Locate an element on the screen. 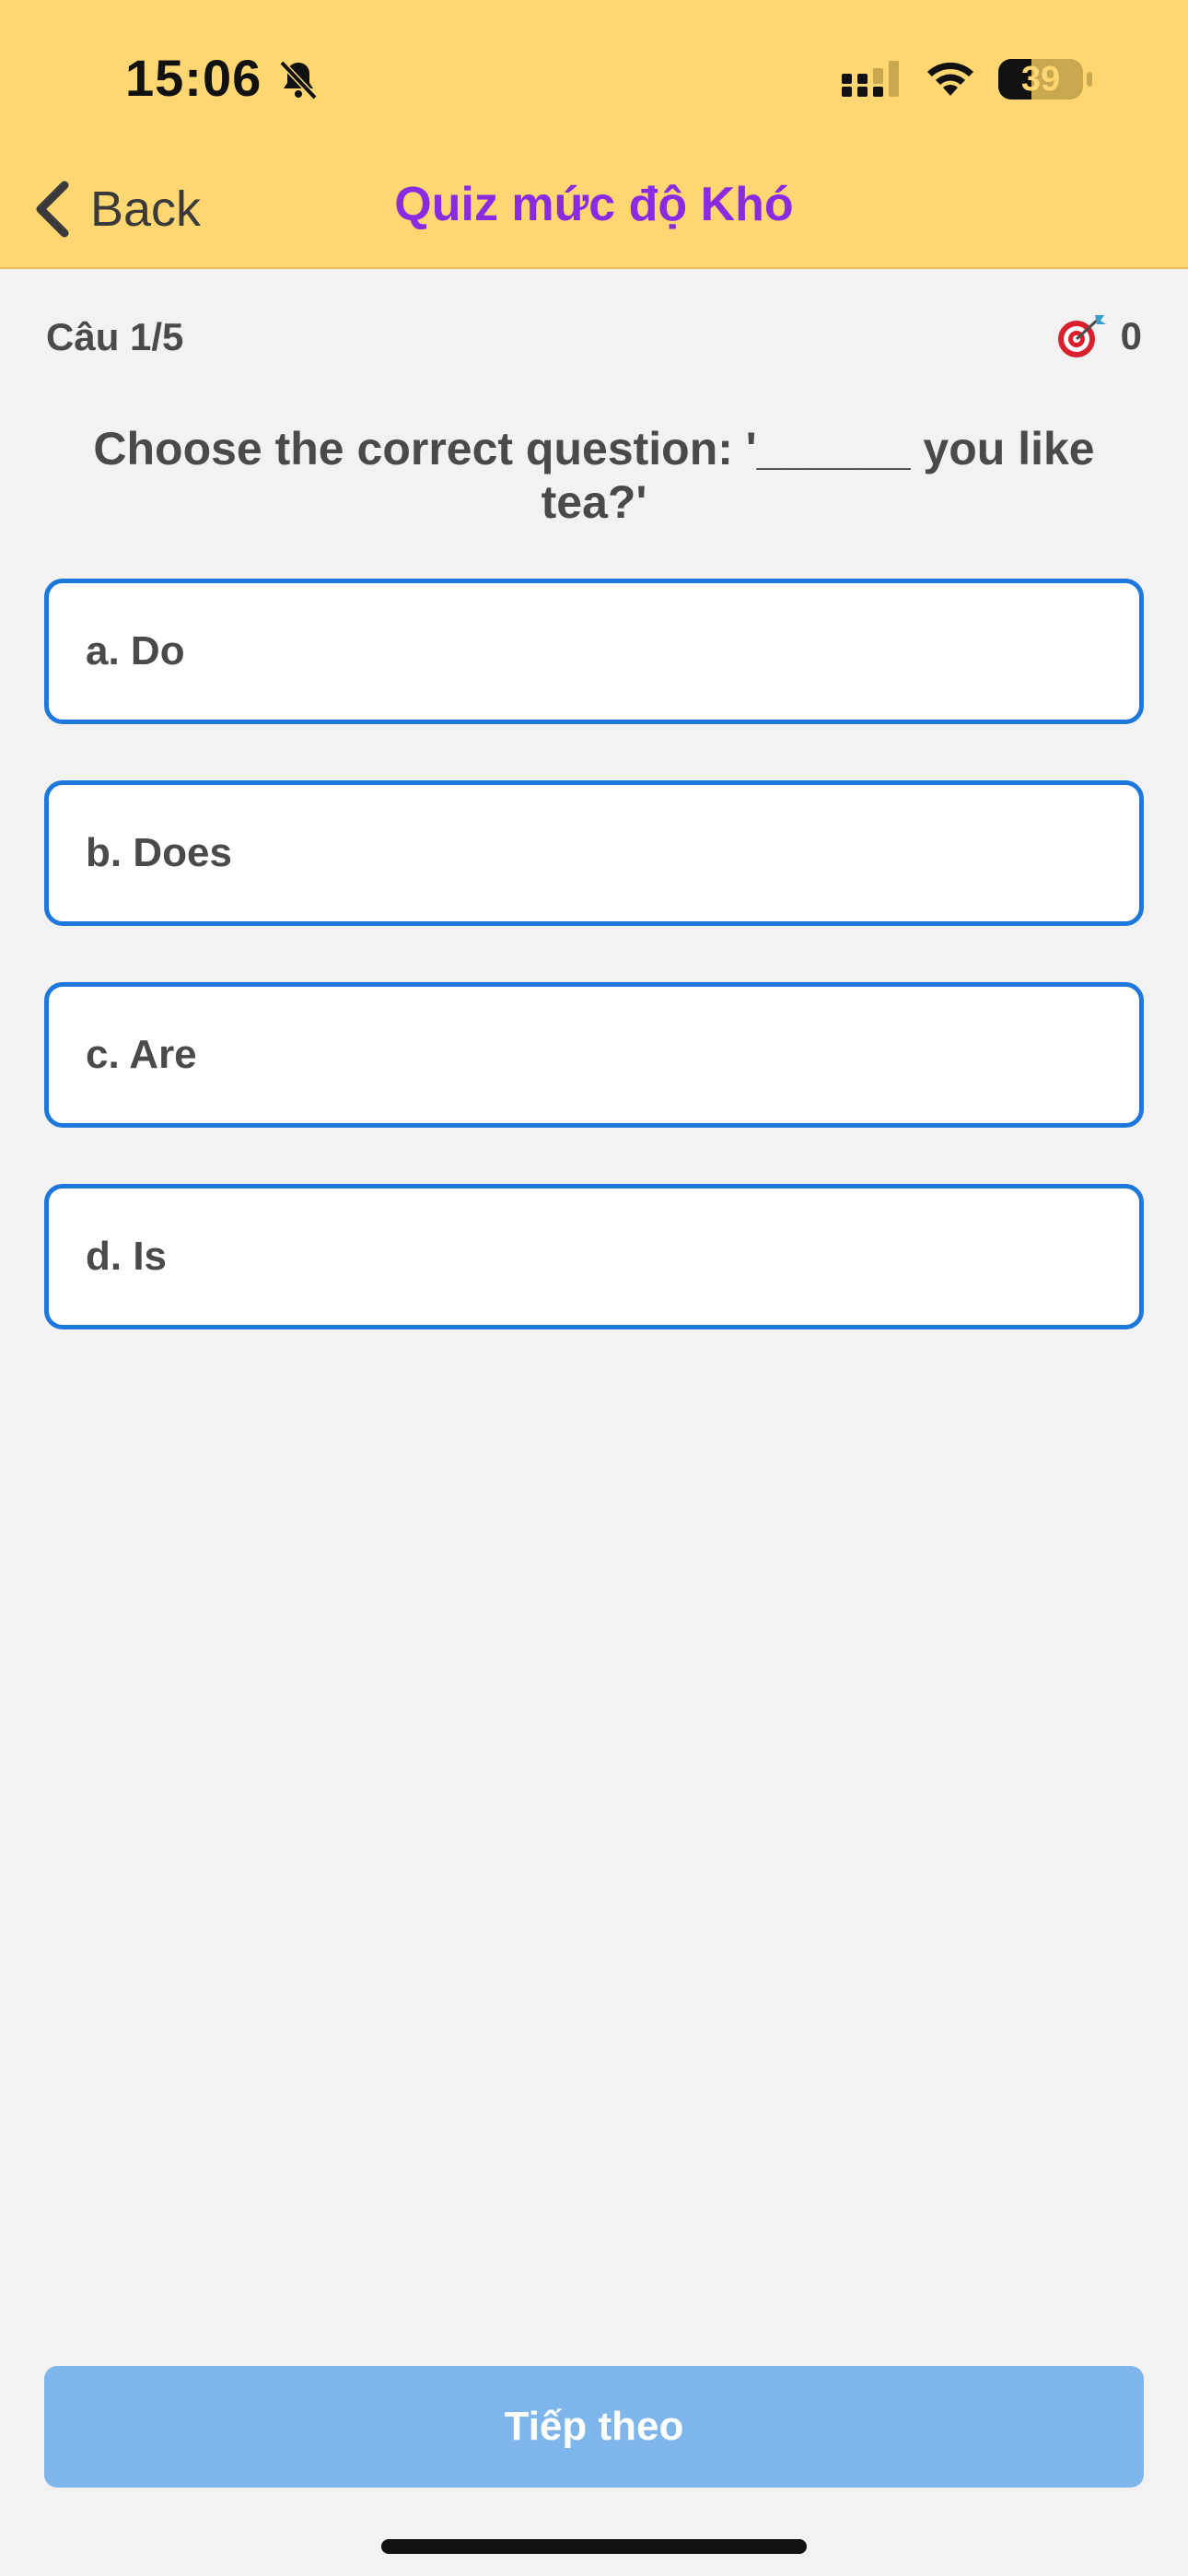  status-time: 15:06 is located at coordinates (193, 78).